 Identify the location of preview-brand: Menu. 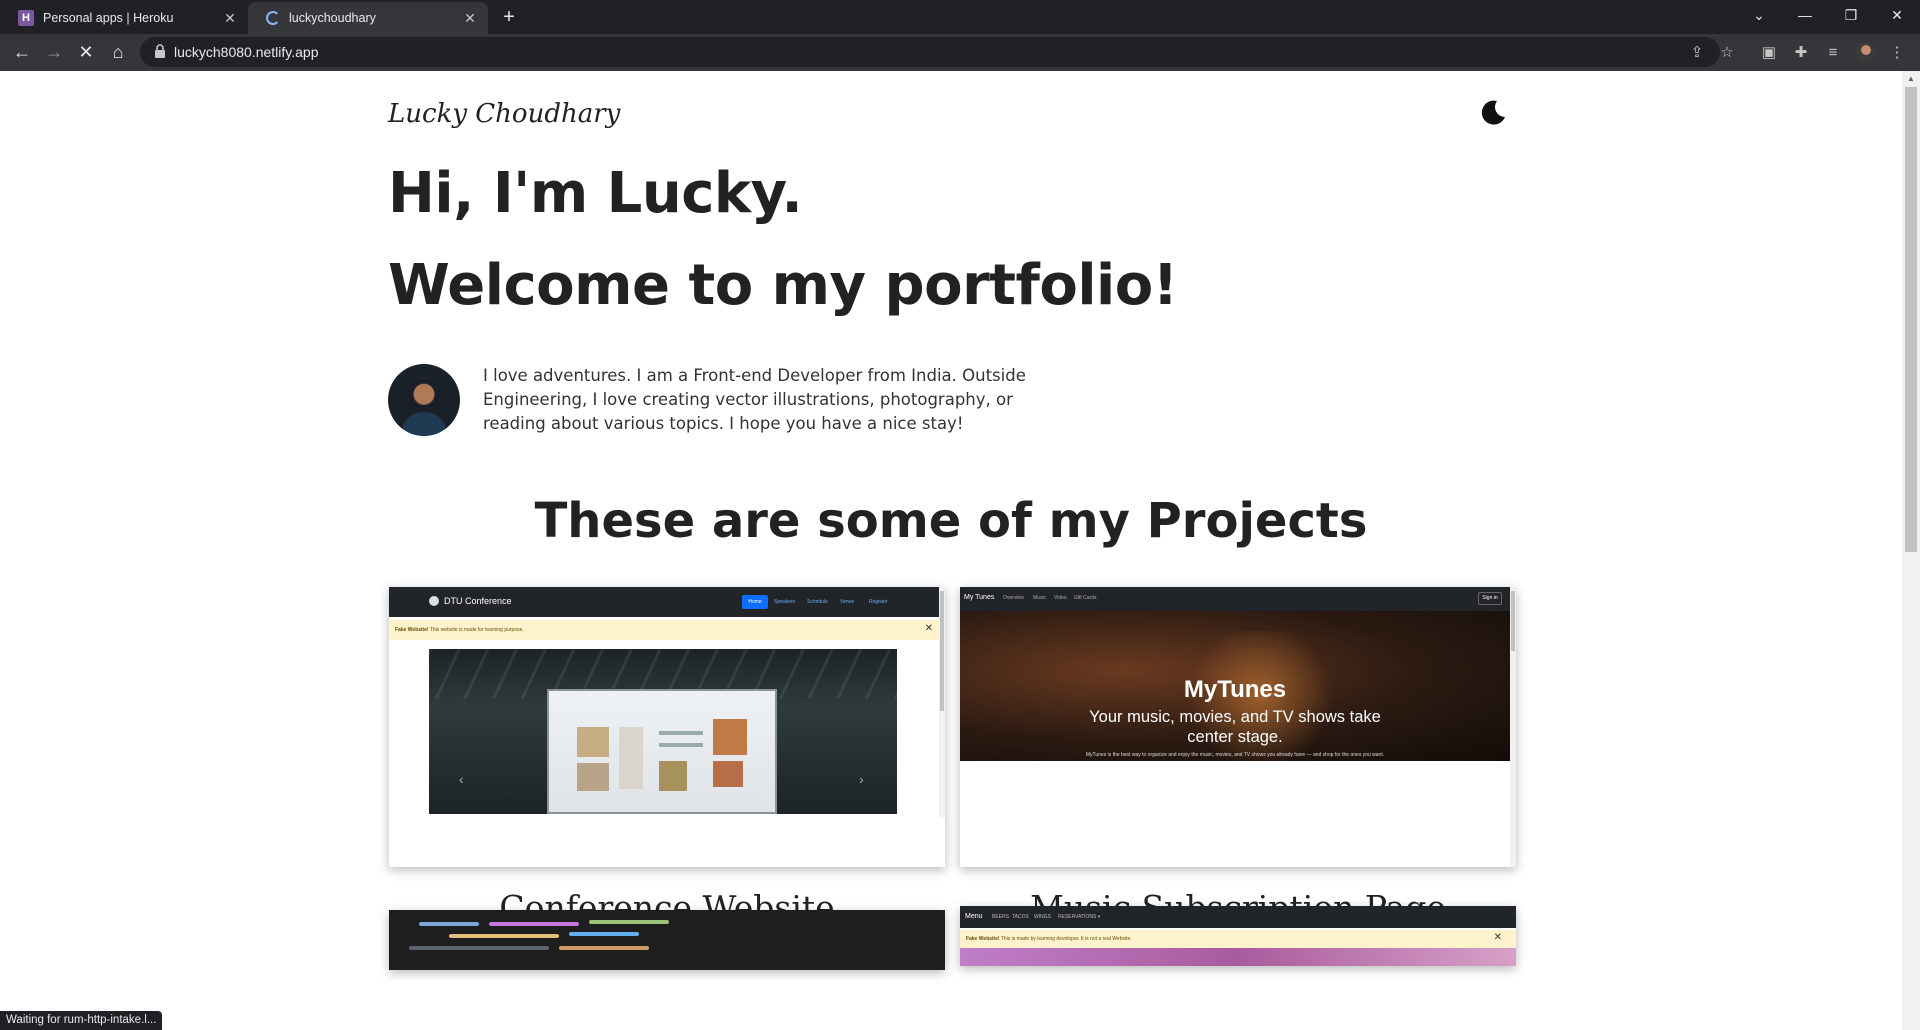
(974, 916).